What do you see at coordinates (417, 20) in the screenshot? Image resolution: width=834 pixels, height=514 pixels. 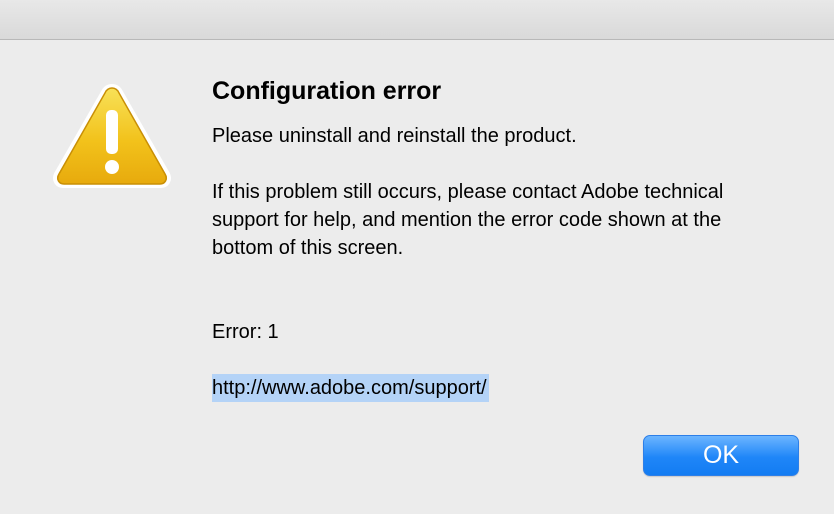 I see `window-titlebar` at bounding box center [417, 20].